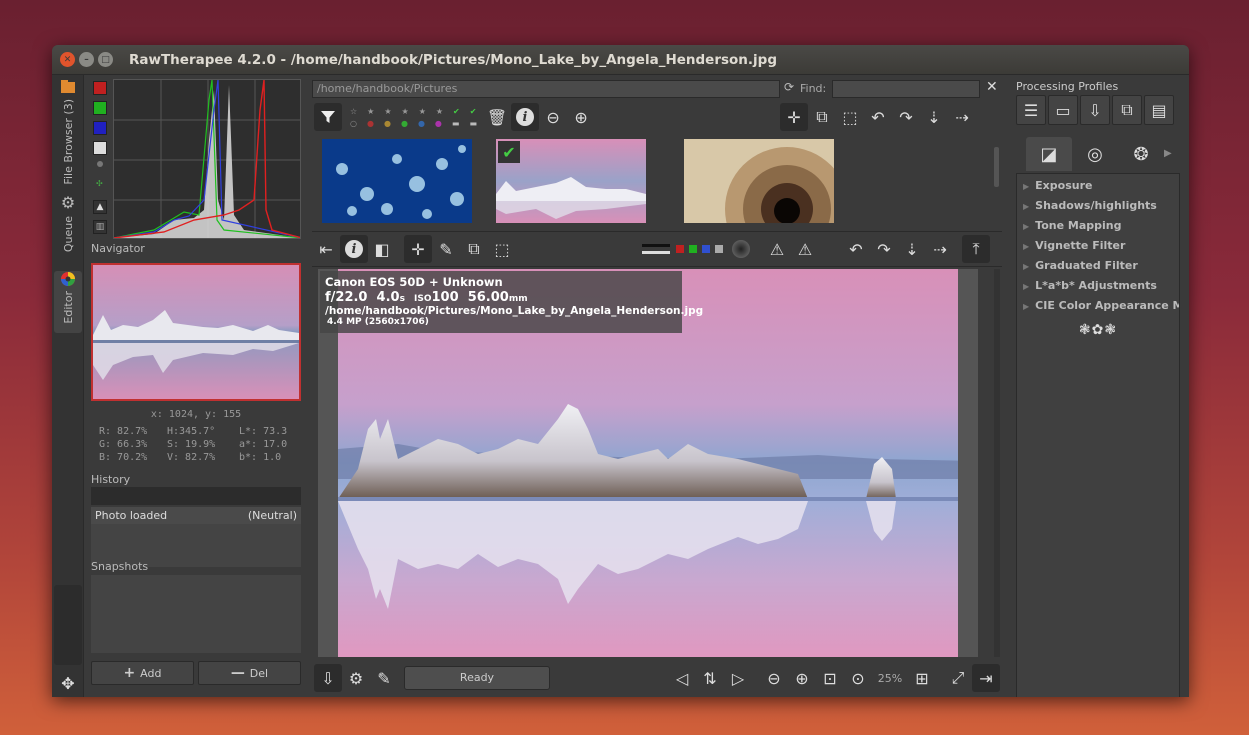 Image resolution: width=1249 pixels, height=735 pixels. Describe the element at coordinates (976, 249) in the screenshot. I see `hide-top-panel-icon: ⤒` at that location.